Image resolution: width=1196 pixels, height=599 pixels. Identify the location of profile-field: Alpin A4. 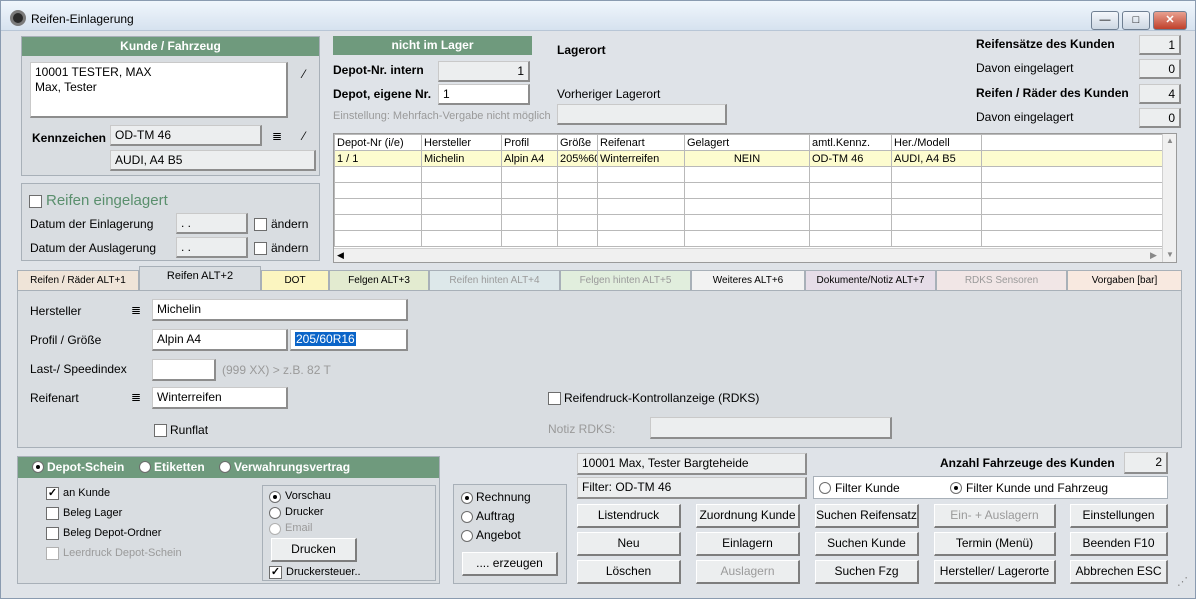
(220, 340).